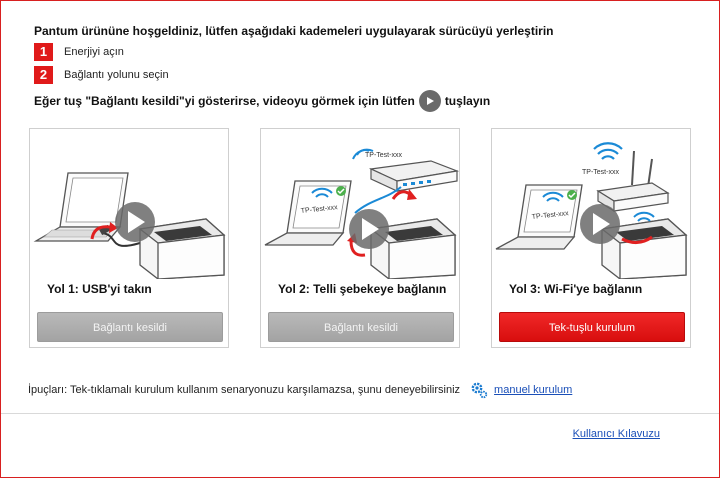 Image resolution: width=720 pixels, height=478 pixels. I want to click on wired-connect-button: Bağlantı kesildi, so click(361, 327).